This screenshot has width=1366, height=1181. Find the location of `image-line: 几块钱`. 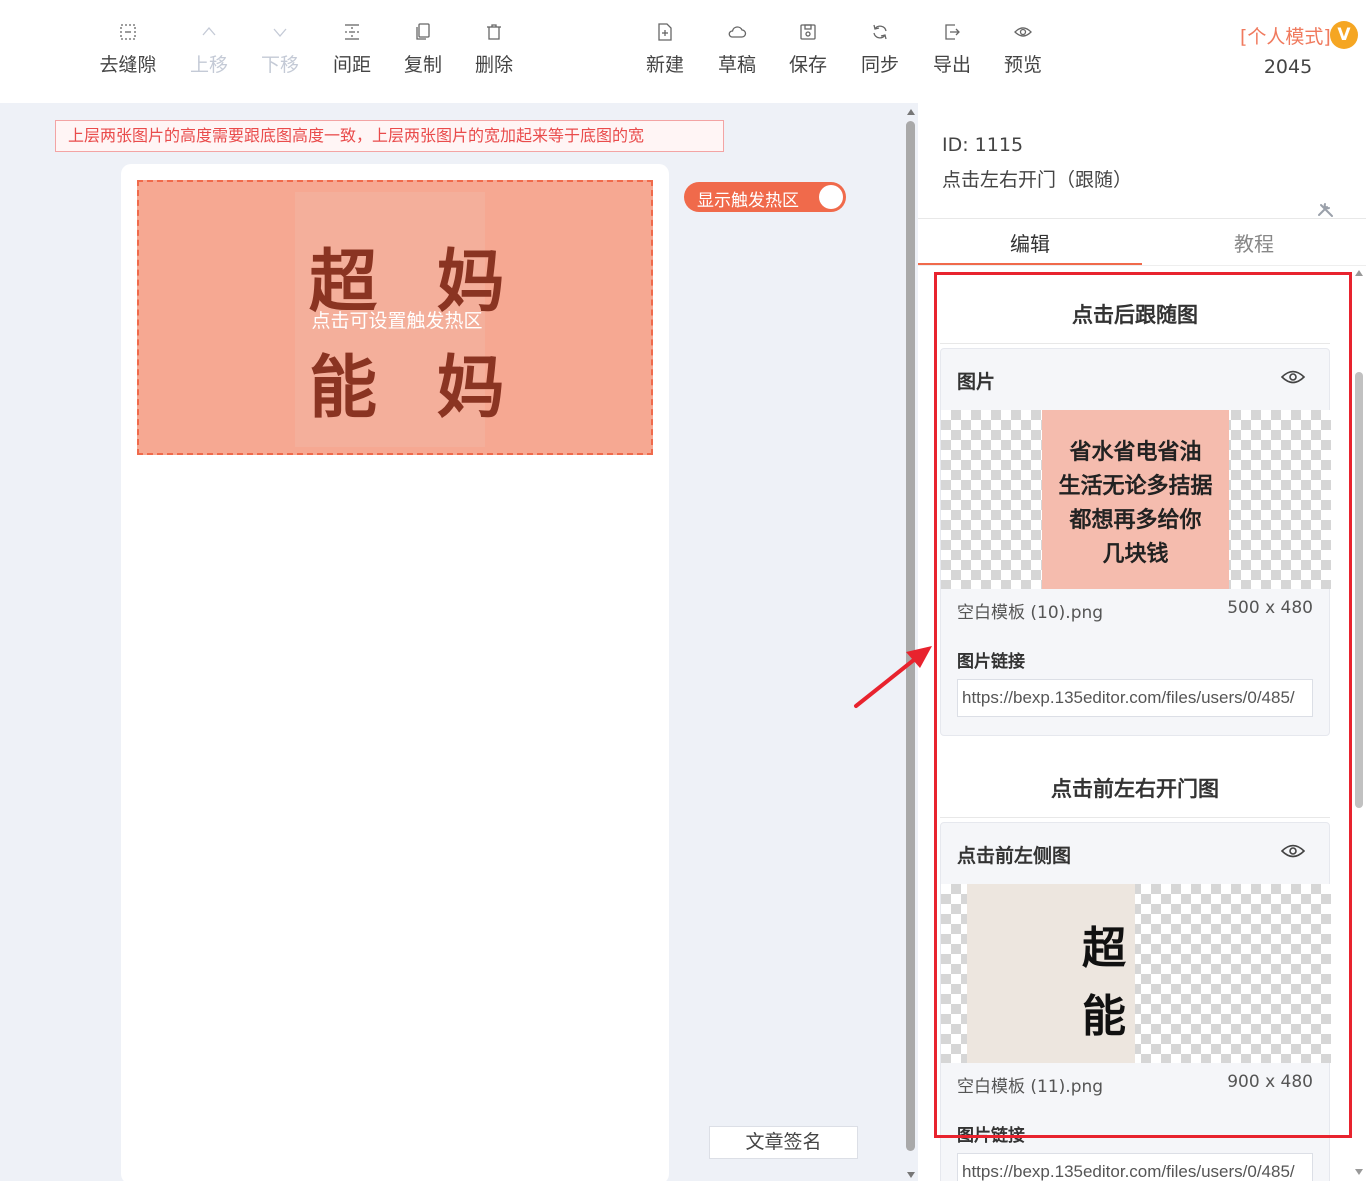

image-line: 几块钱 is located at coordinates (1135, 554).